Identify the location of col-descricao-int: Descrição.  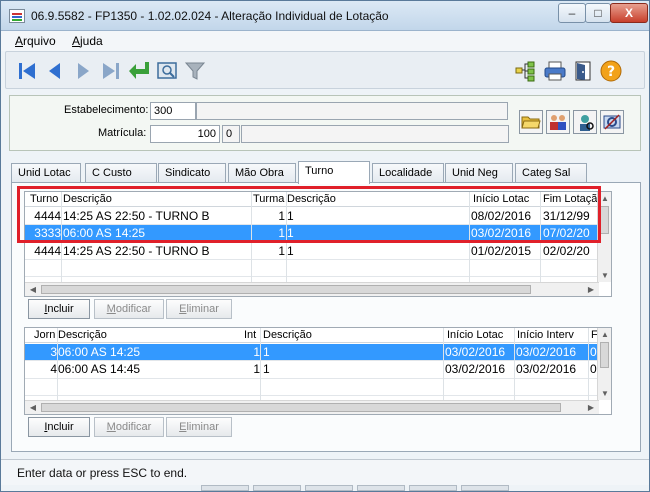
(287, 335).